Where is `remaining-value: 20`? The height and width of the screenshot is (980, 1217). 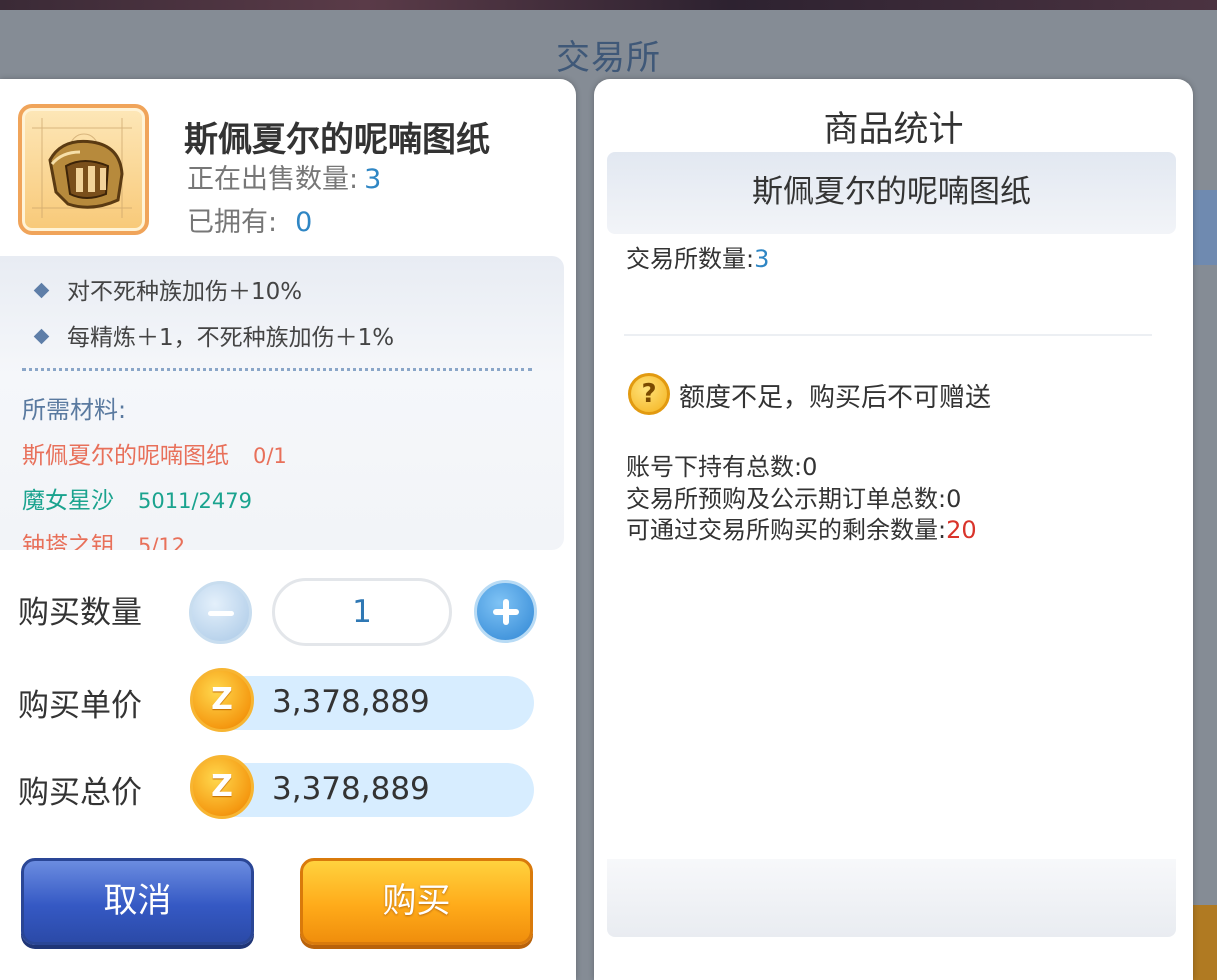
remaining-value: 20 is located at coordinates (961, 530).